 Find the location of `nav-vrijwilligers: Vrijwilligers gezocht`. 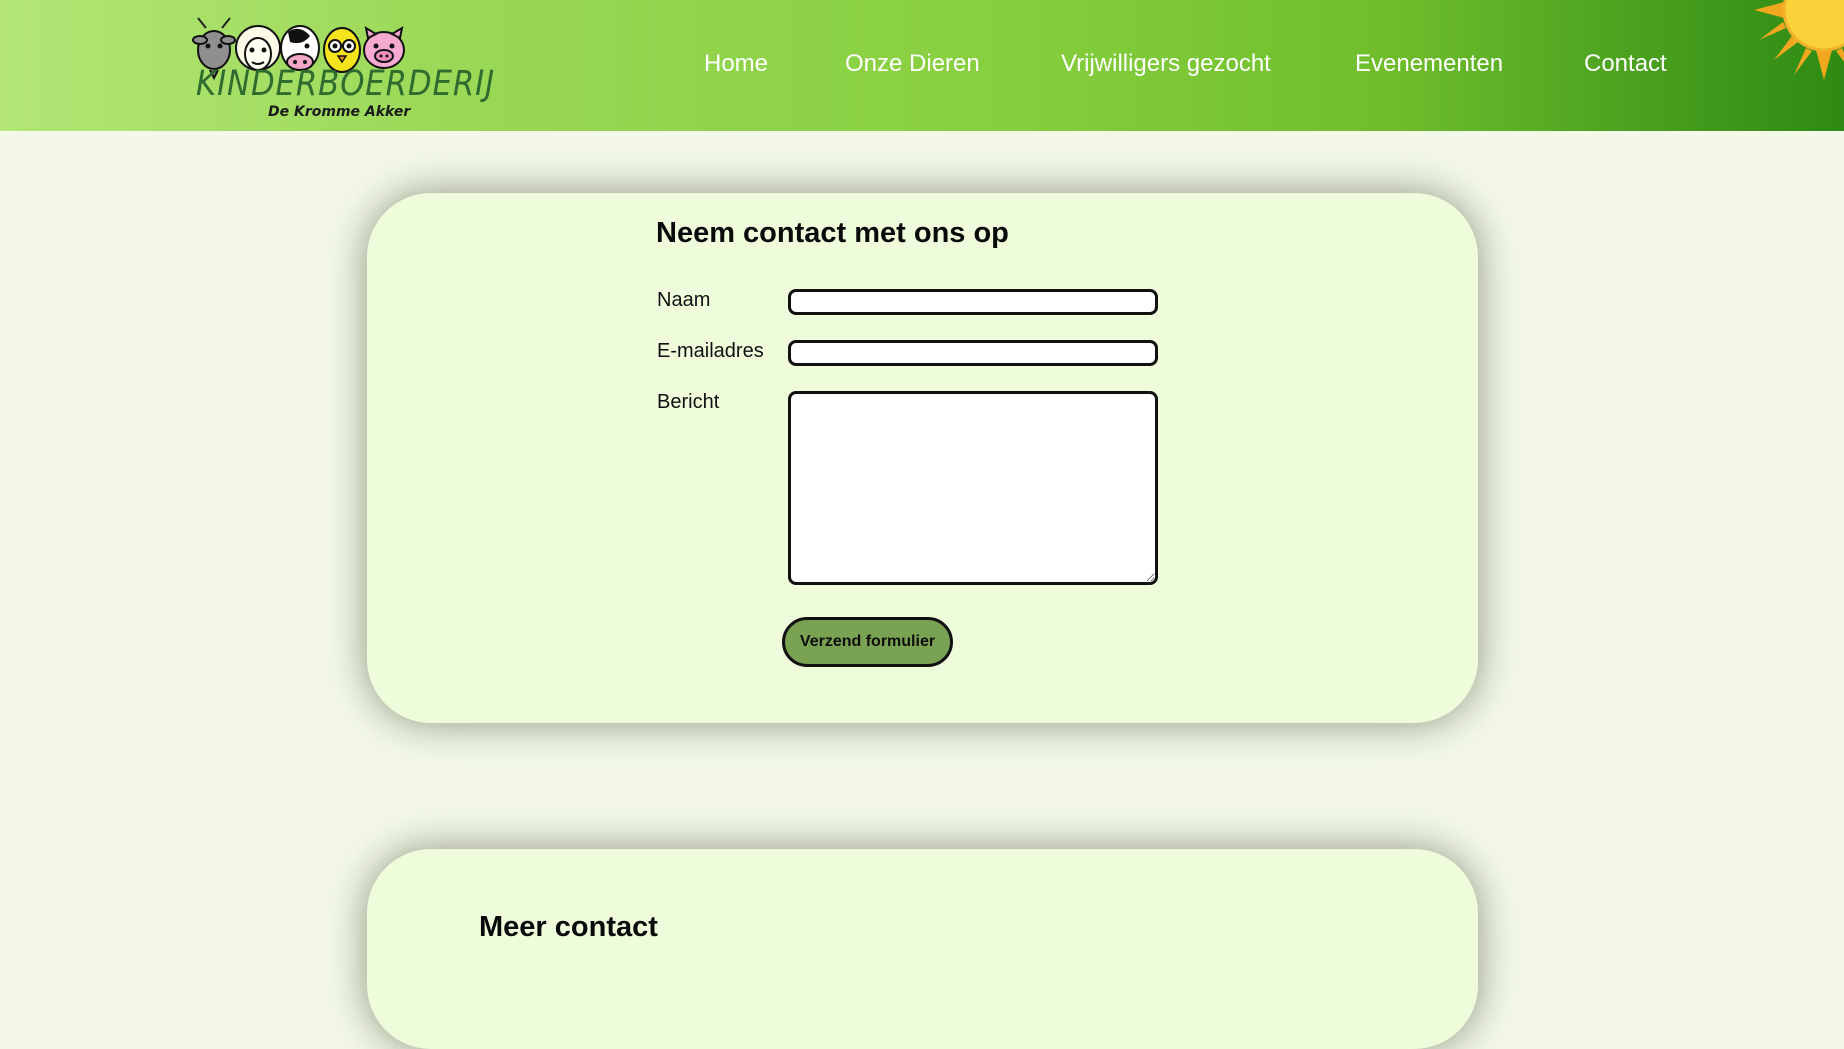

nav-vrijwilligers: Vrijwilligers gezocht is located at coordinates (1166, 64).